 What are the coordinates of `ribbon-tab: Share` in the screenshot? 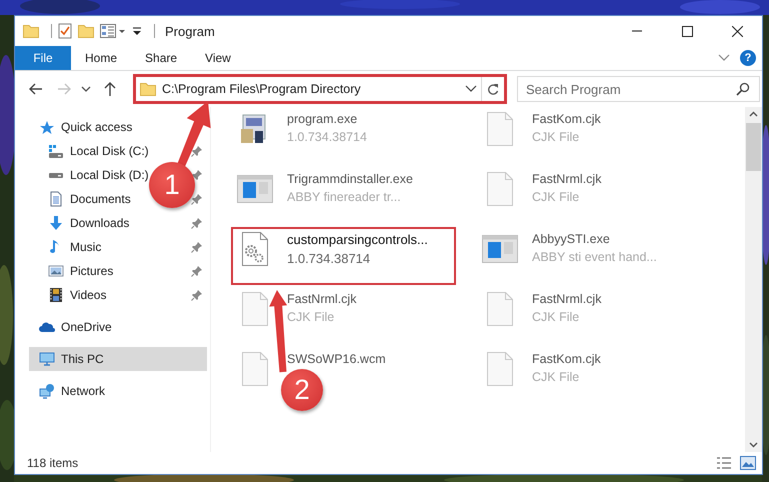 It's located at (161, 58).